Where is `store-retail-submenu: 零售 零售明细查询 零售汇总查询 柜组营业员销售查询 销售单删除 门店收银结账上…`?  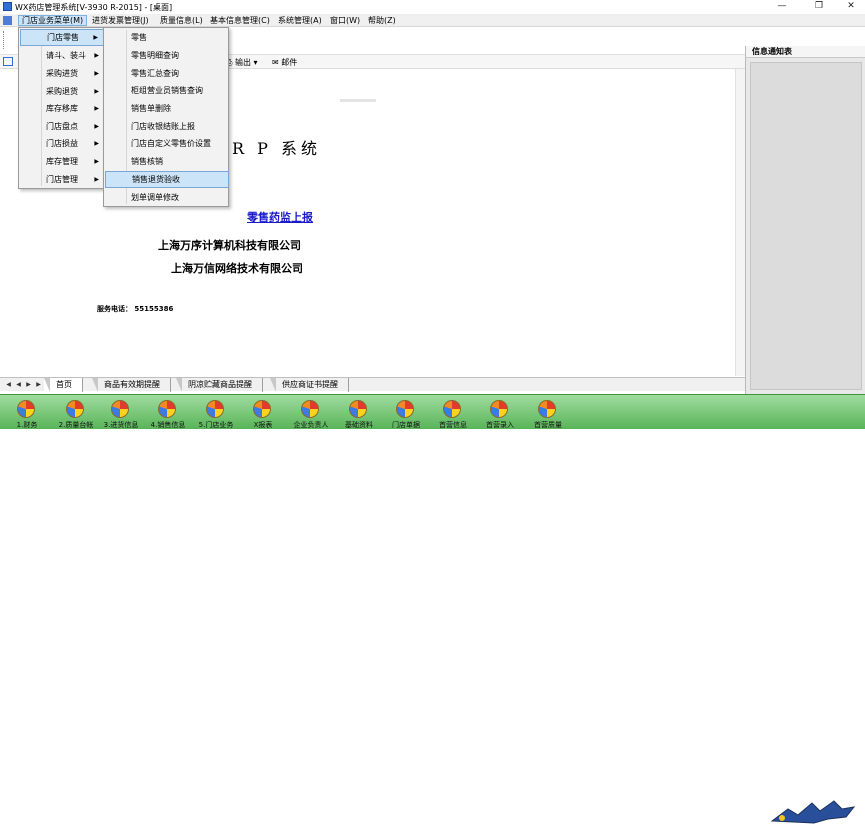
store-retail-submenu: 零售 零售明细查询 零售汇总查询 柜组营业员销售查询 销售单删除 门店收银结账上… is located at coordinates (166, 117).